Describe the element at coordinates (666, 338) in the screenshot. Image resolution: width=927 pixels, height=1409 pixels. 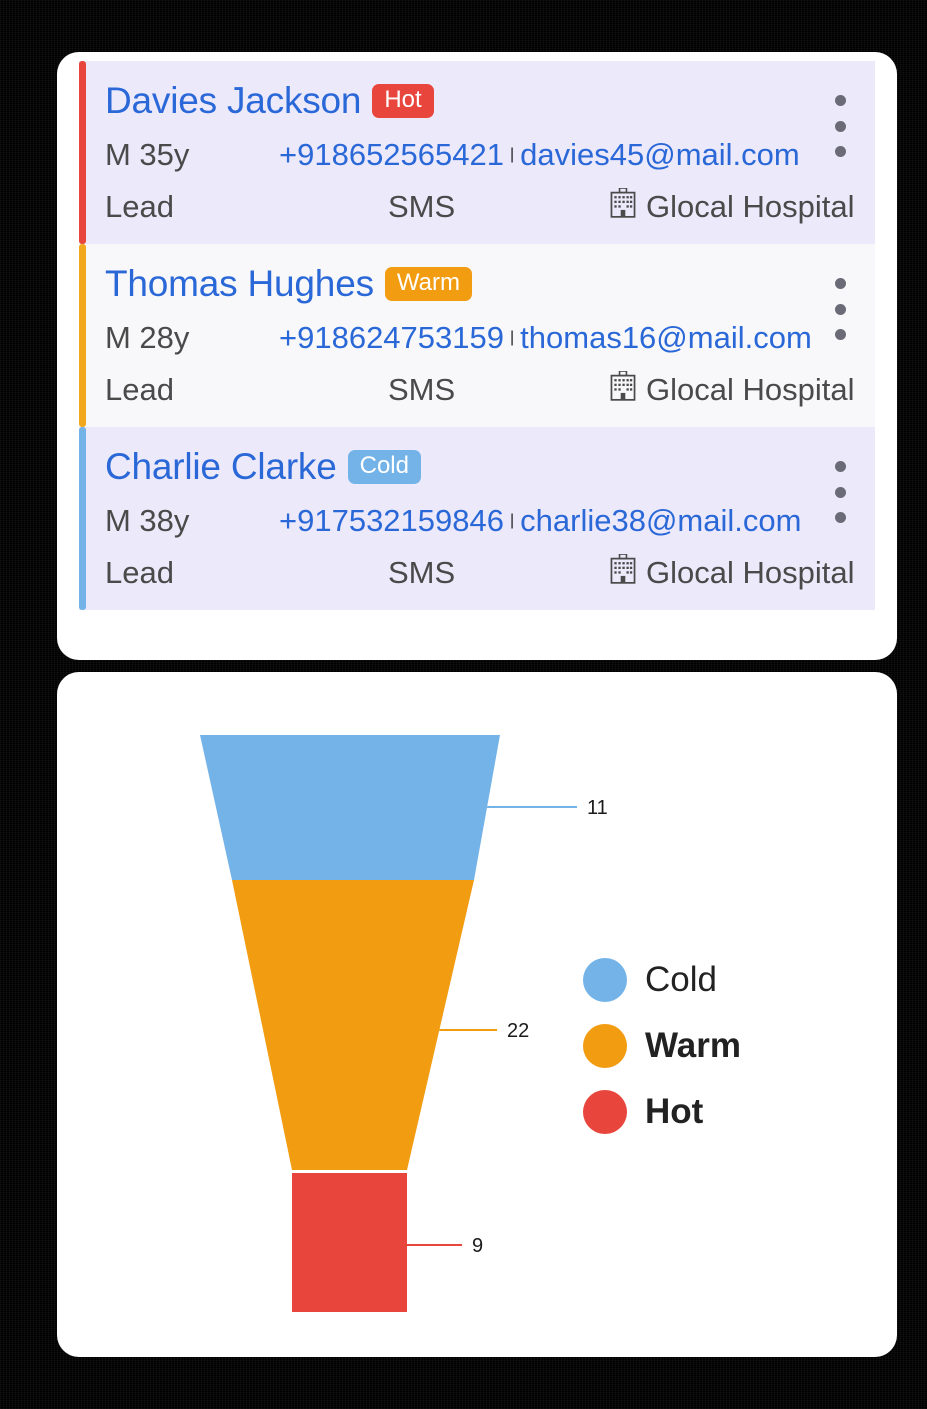
I see `lead-email: thomas16@mail.com` at that location.